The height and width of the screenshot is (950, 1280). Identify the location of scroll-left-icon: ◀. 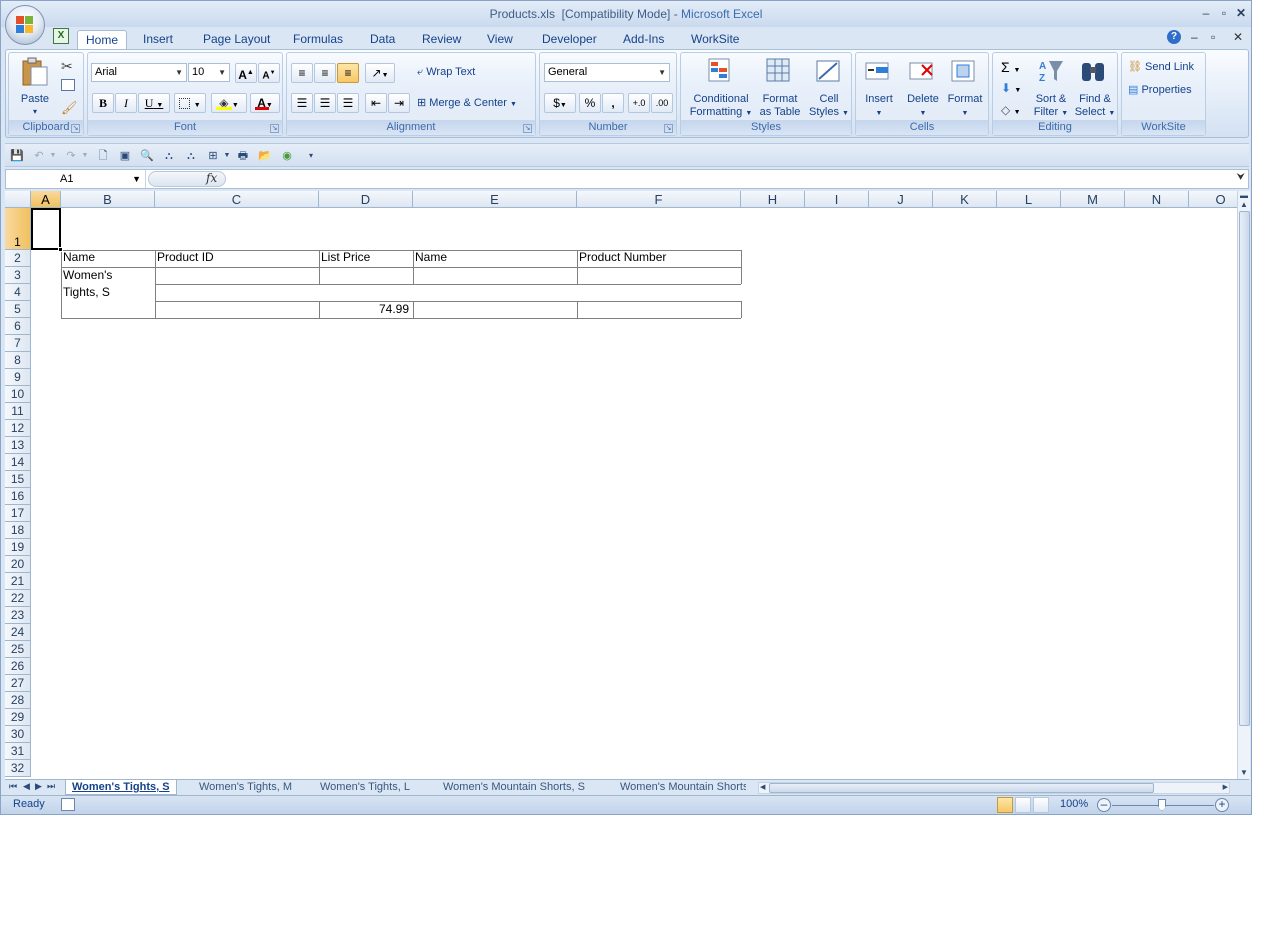
(762, 787).